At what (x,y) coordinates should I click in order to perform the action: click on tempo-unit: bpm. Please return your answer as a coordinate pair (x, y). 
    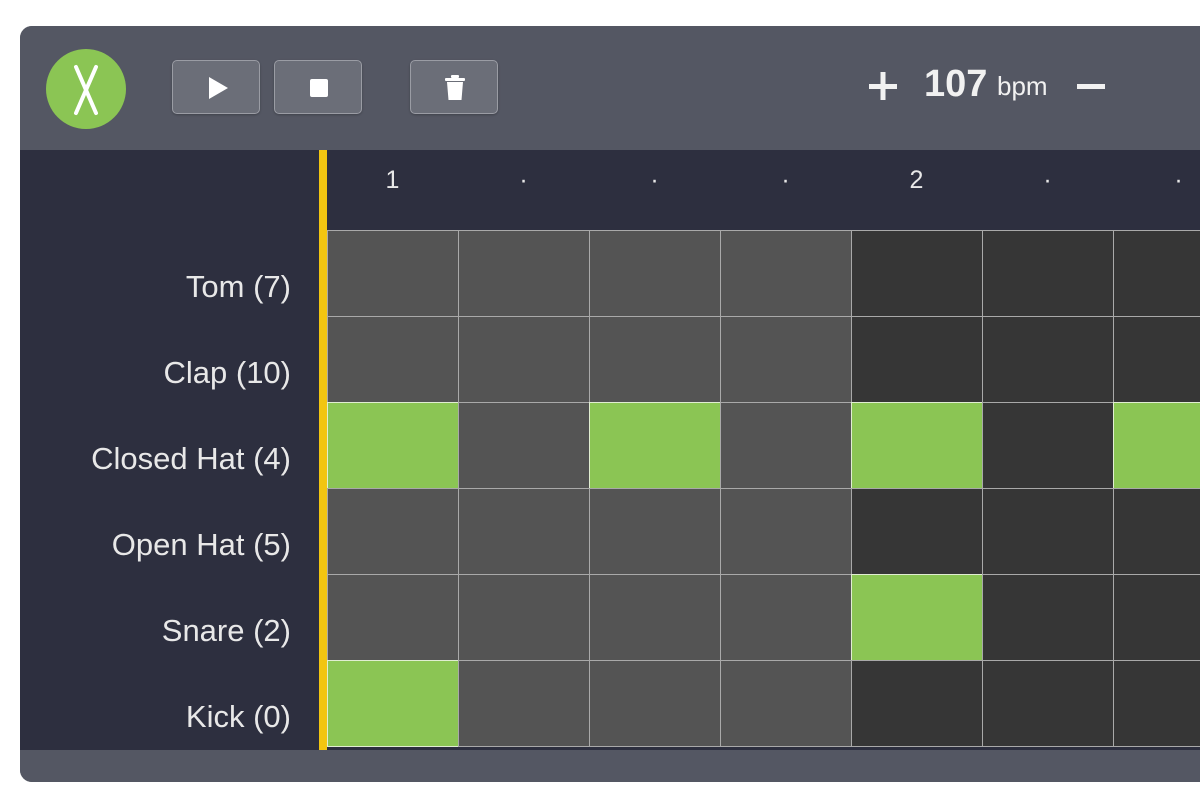
    Looking at the image, I should click on (1022, 86).